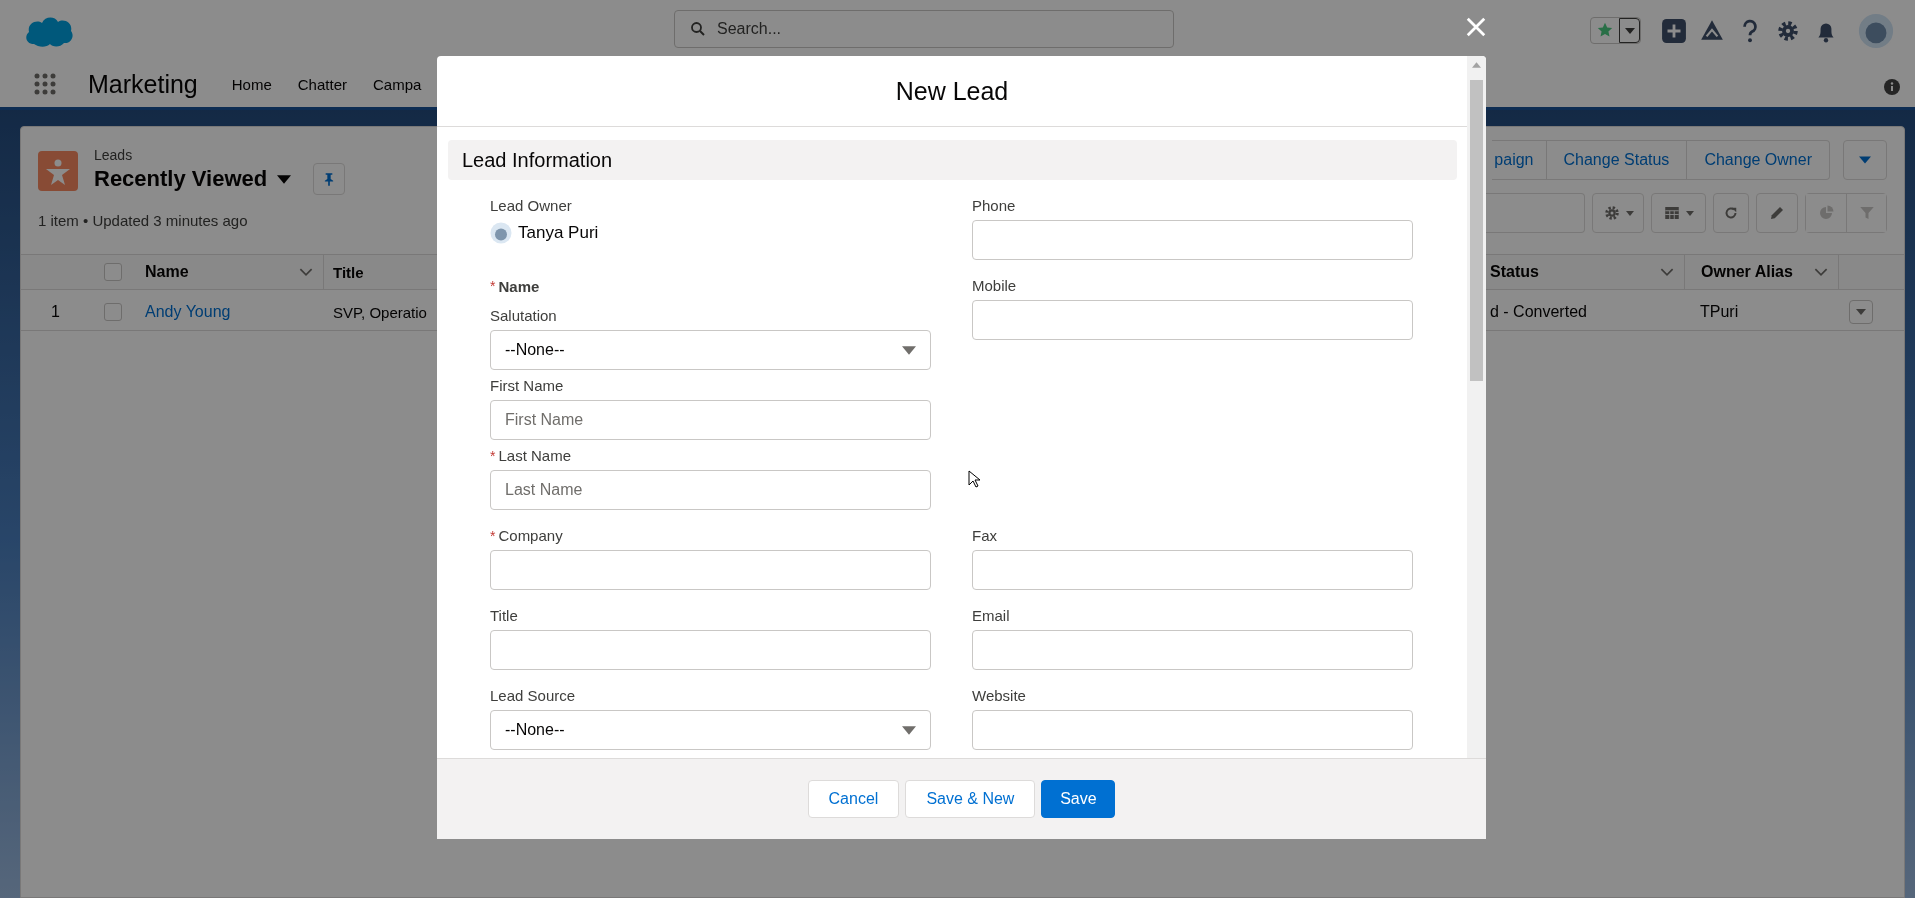  I want to click on pin-button, so click(329, 179).